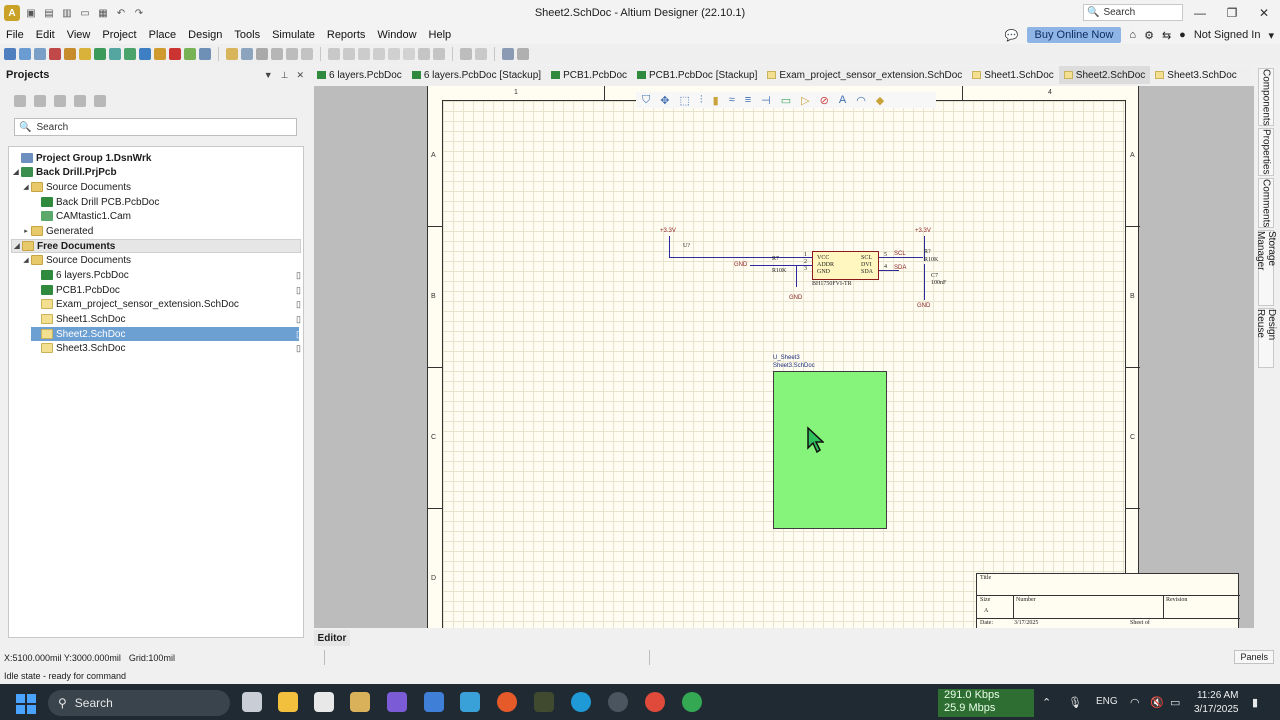 This screenshot has height=720, width=1280. What do you see at coordinates (12, 13) in the screenshot?
I see `altium-logo-icon: A` at bounding box center [12, 13].